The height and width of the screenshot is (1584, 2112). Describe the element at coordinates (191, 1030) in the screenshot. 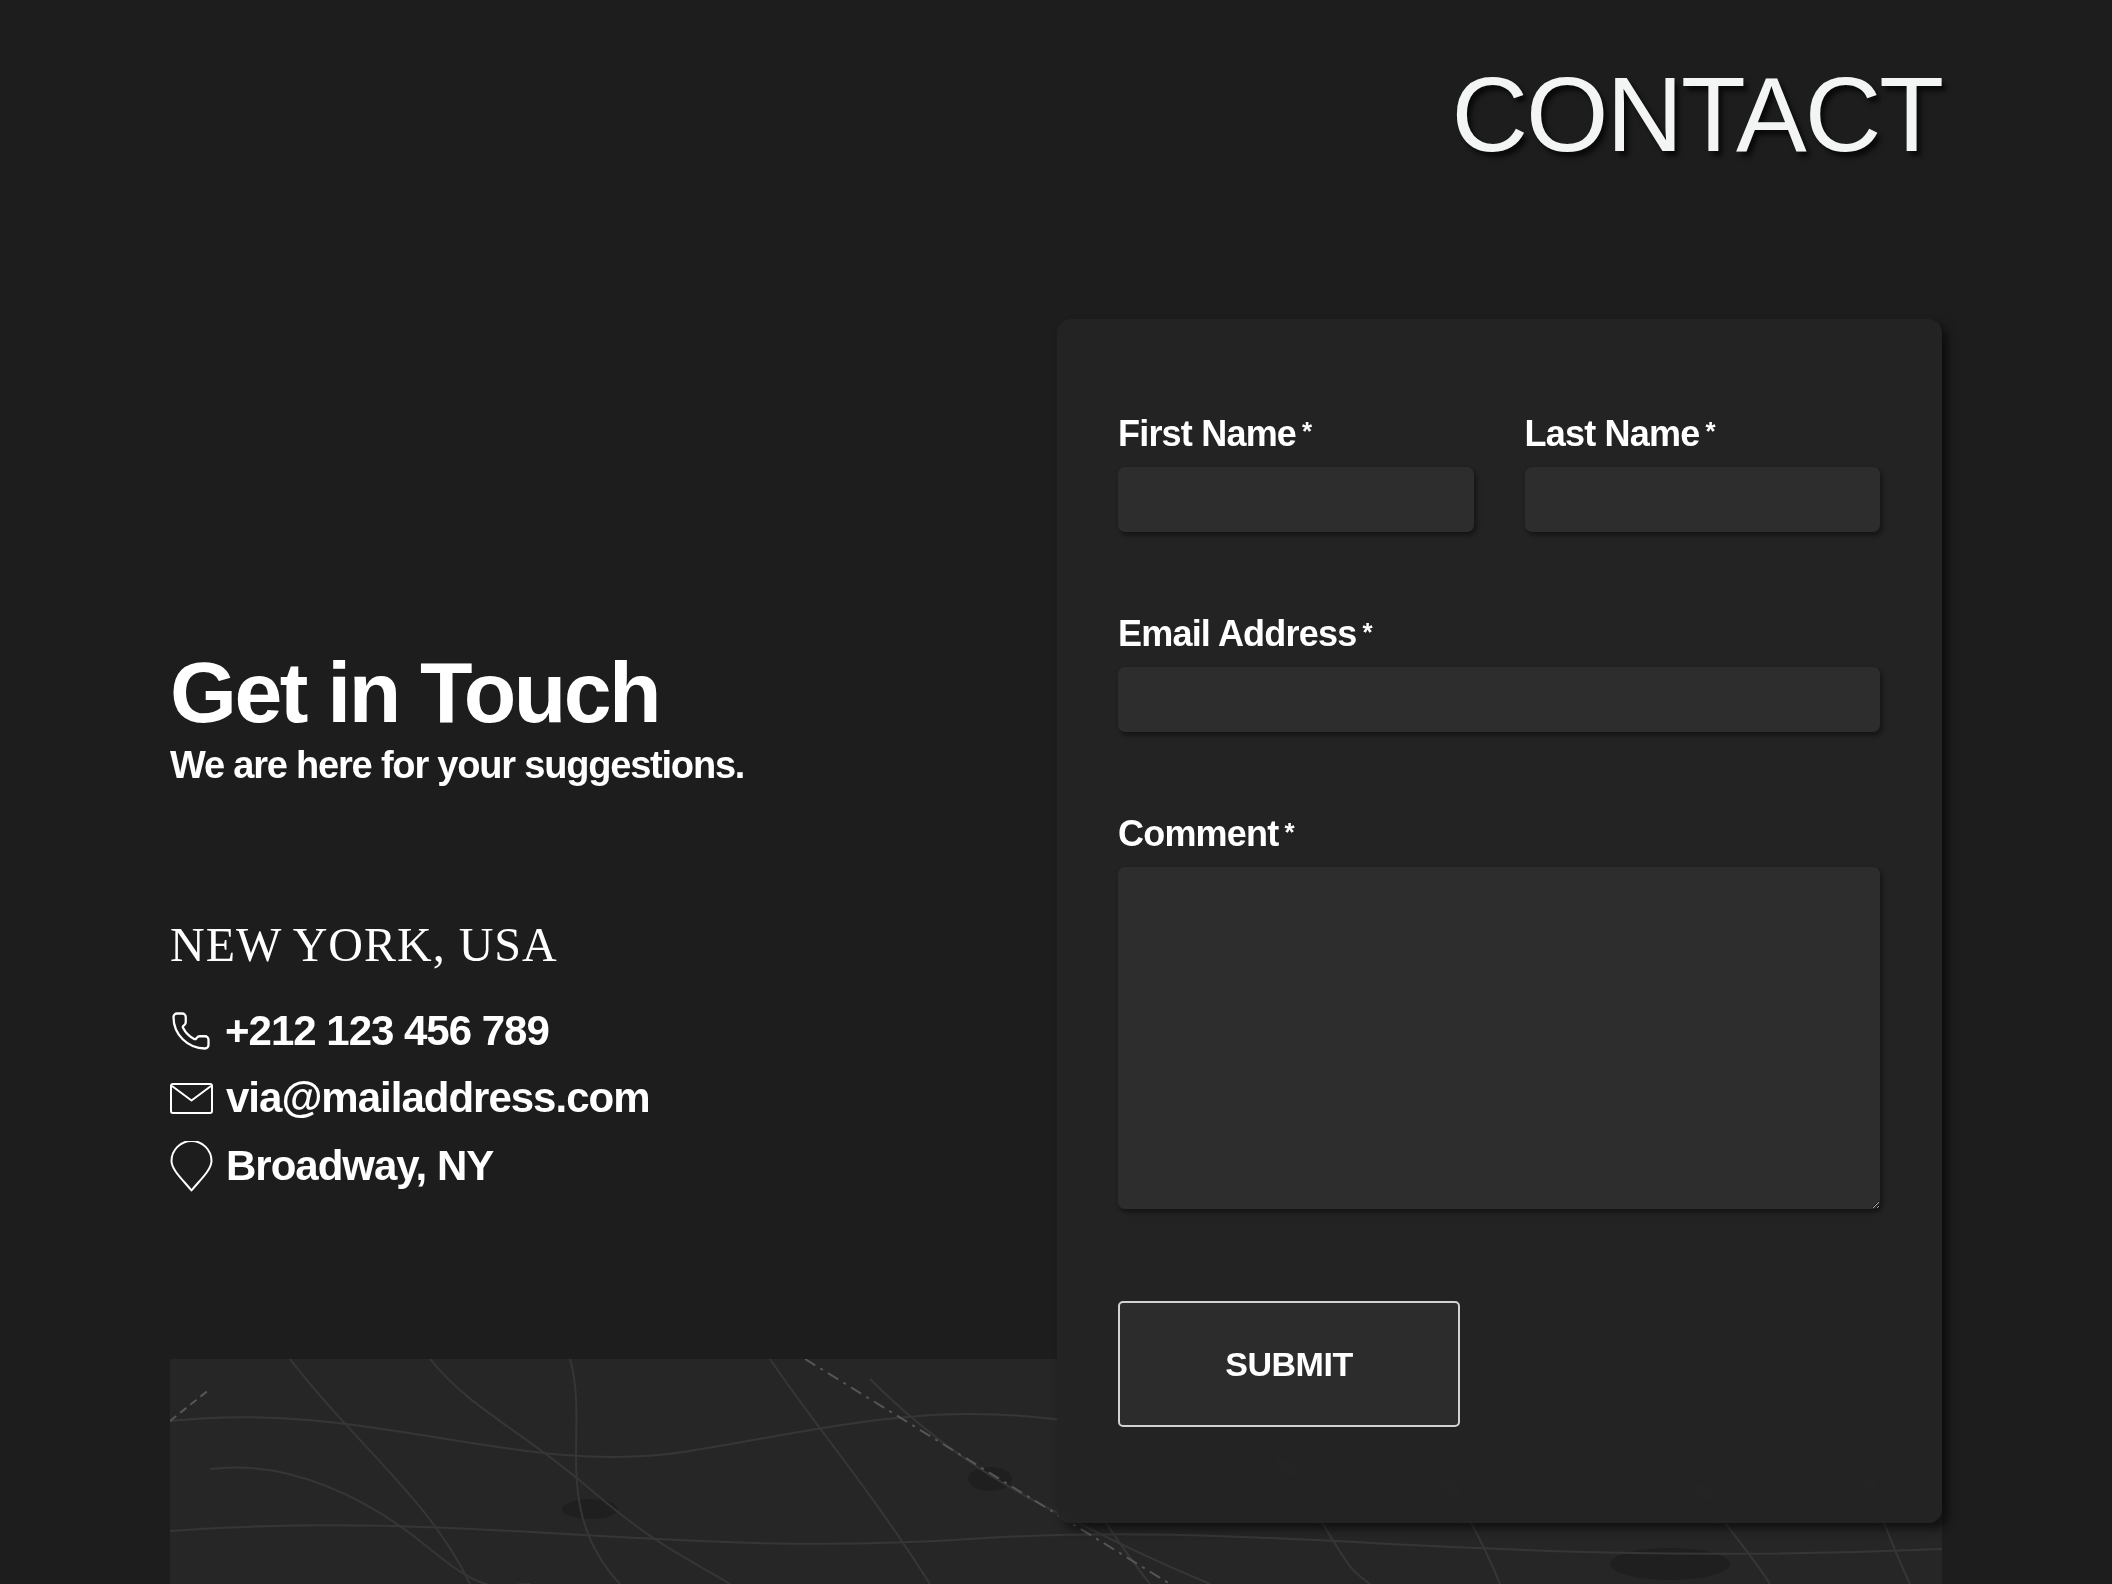

I see `phone-icon` at that location.